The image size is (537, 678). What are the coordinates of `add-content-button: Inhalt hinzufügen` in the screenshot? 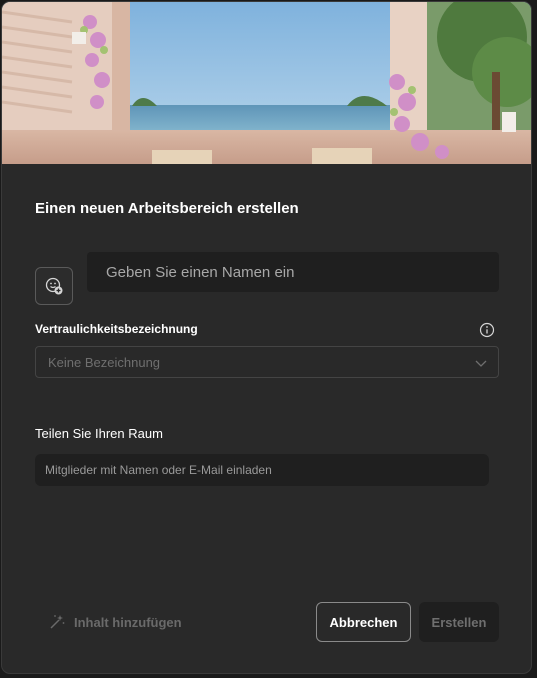 It's located at (115, 622).